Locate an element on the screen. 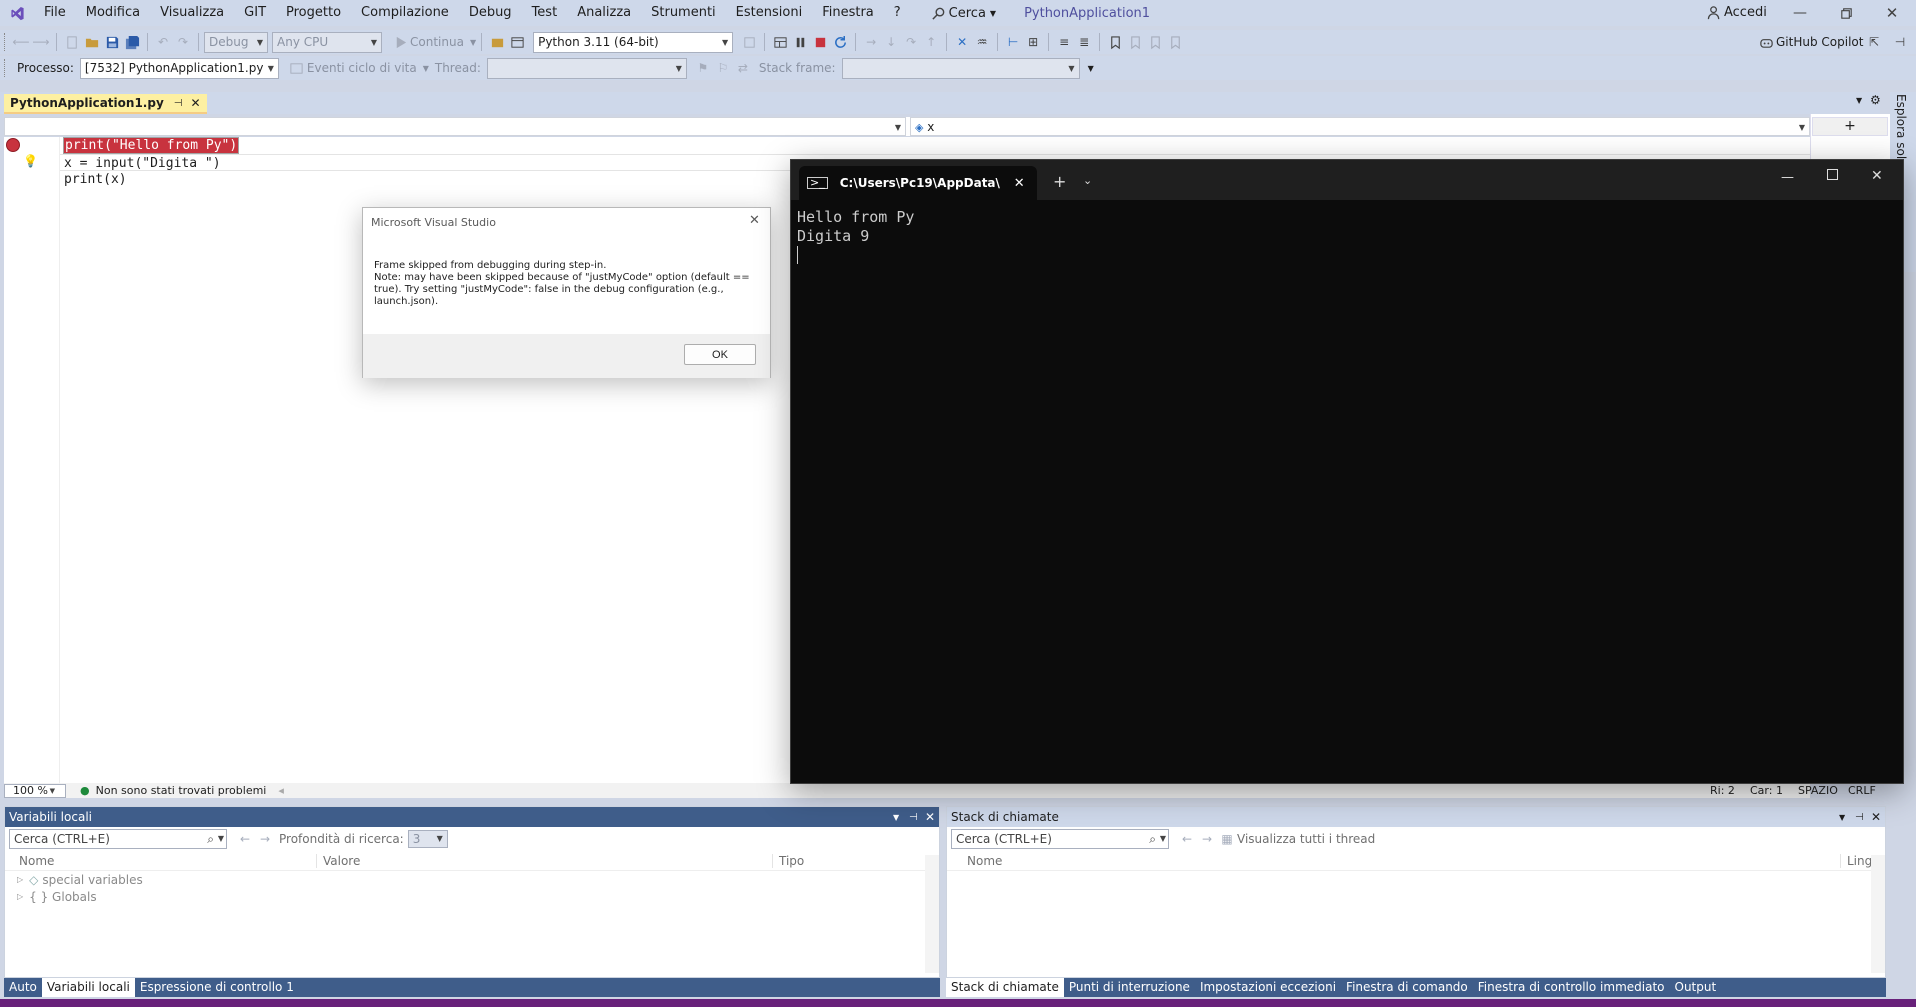  step-over-icon: ↷ is located at coordinates (911, 42).